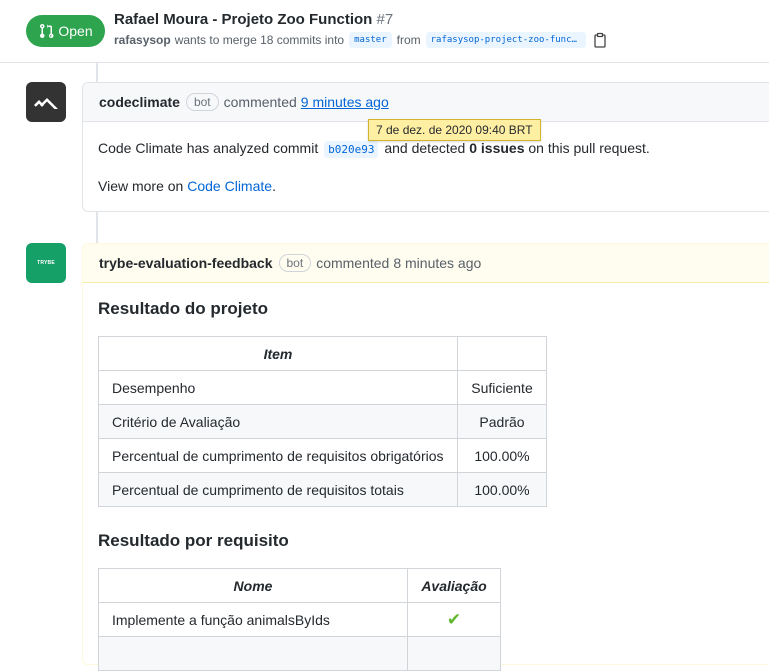  I want to click on trybe-avatar: TRYBE, so click(46, 263).